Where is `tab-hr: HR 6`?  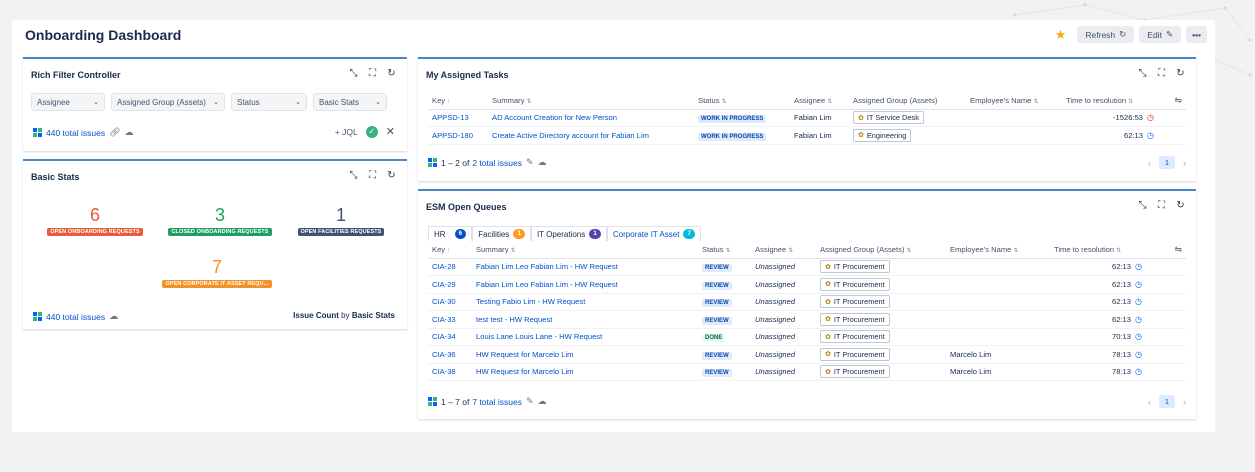 tab-hr: HR 6 is located at coordinates (450, 233).